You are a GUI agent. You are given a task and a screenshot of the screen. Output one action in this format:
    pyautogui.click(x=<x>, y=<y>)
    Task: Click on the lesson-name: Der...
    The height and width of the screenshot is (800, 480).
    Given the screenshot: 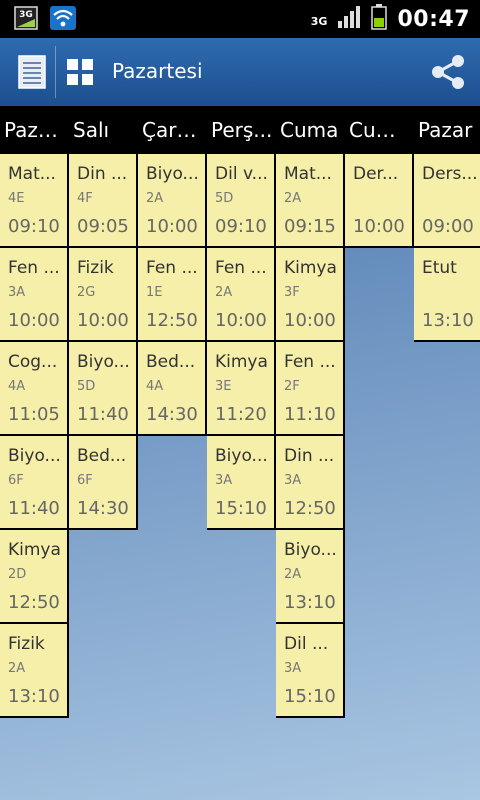 What is the action you would take?
    pyautogui.click(x=376, y=174)
    